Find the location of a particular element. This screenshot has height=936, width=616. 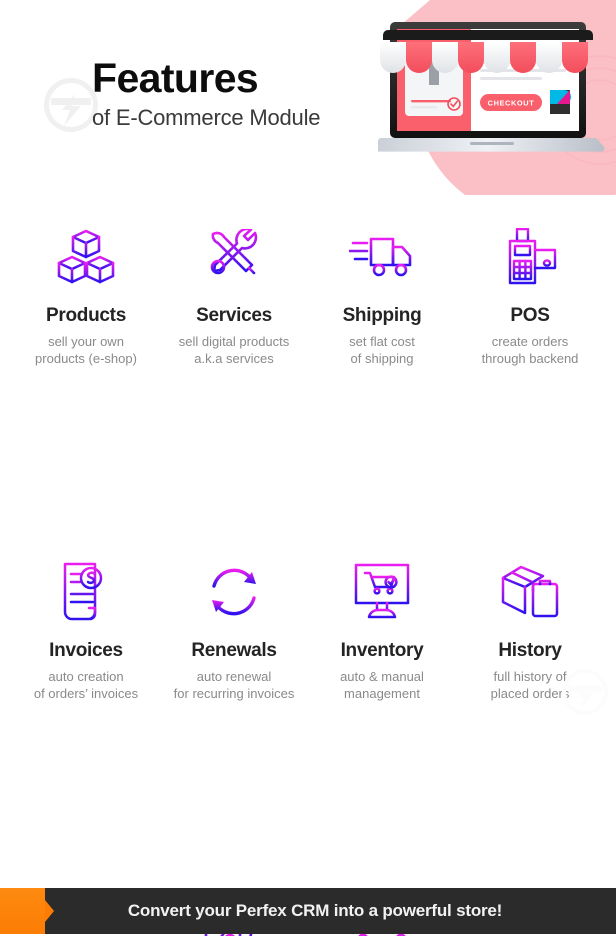

feature-description: create orders through backend is located at coordinates (530, 350).